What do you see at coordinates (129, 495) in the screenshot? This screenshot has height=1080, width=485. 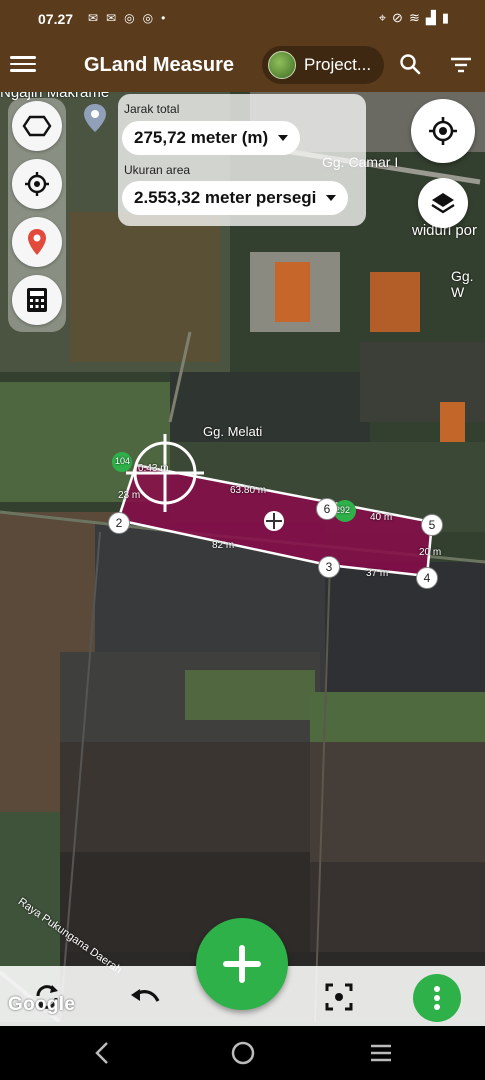 I see `edge-length-label: 23 m` at bounding box center [129, 495].